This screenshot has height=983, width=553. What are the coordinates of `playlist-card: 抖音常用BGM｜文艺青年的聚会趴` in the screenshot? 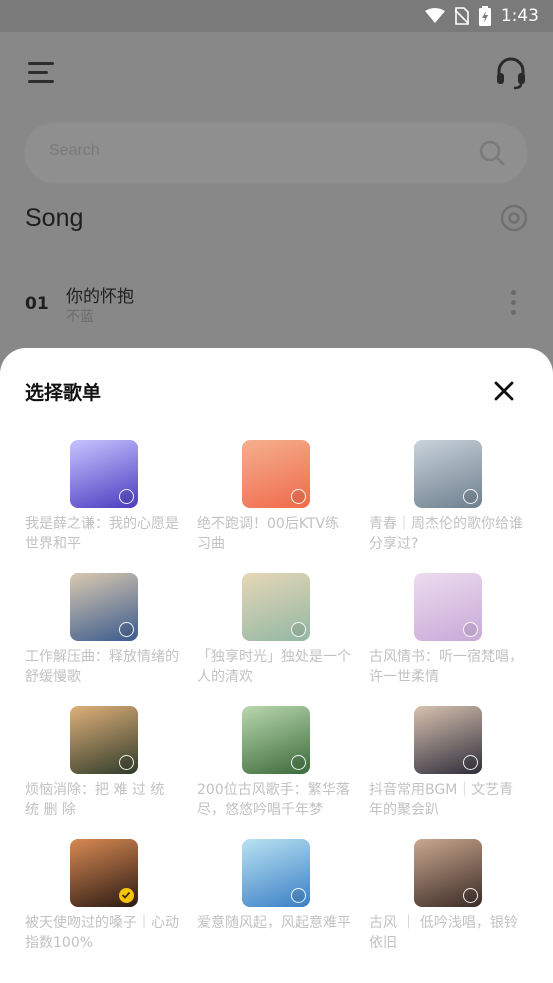 It's located at (449, 766).